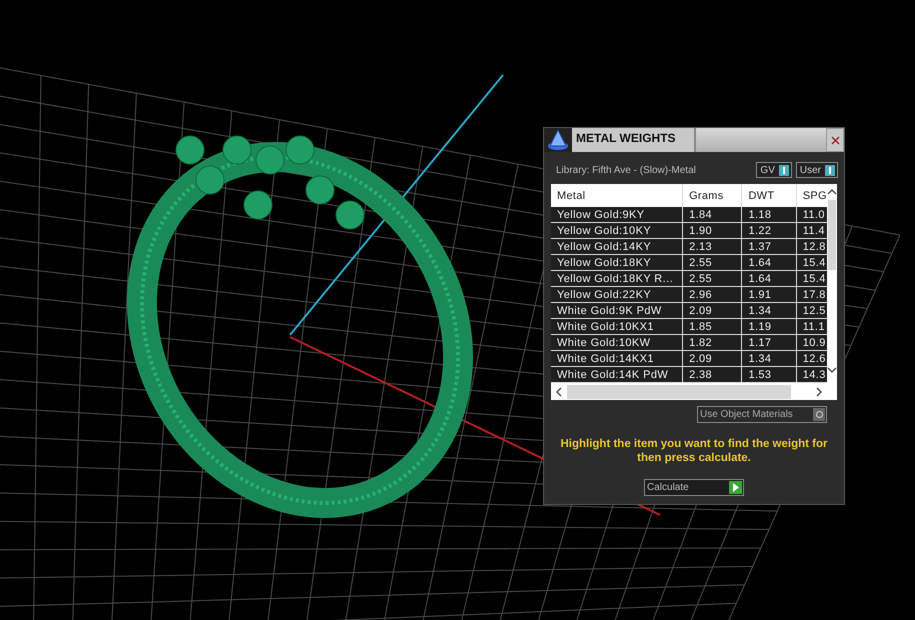 Image resolution: width=915 pixels, height=620 pixels. Describe the element at coordinates (617, 230) in the screenshot. I see `table-cell: Yellow Gold:10KY` at that location.